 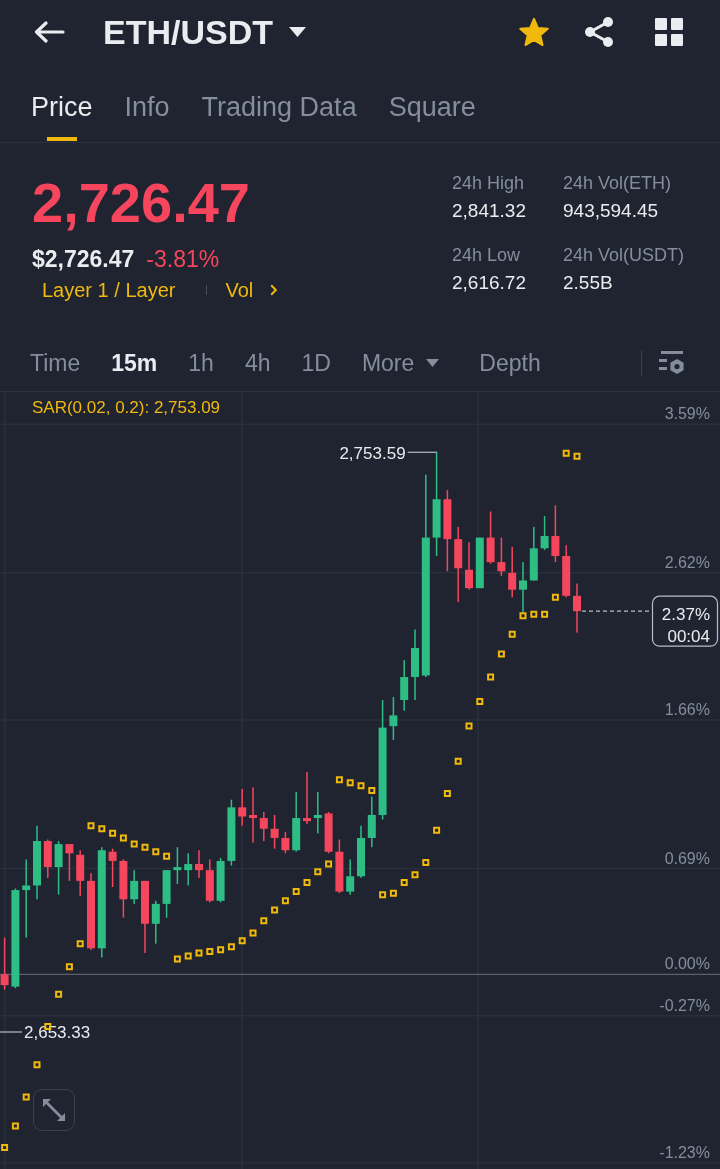 What do you see at coordinates (684, 1152) in the screenshot?
I see `axis-label: -1.23%` at bounding box center [684, 1152].